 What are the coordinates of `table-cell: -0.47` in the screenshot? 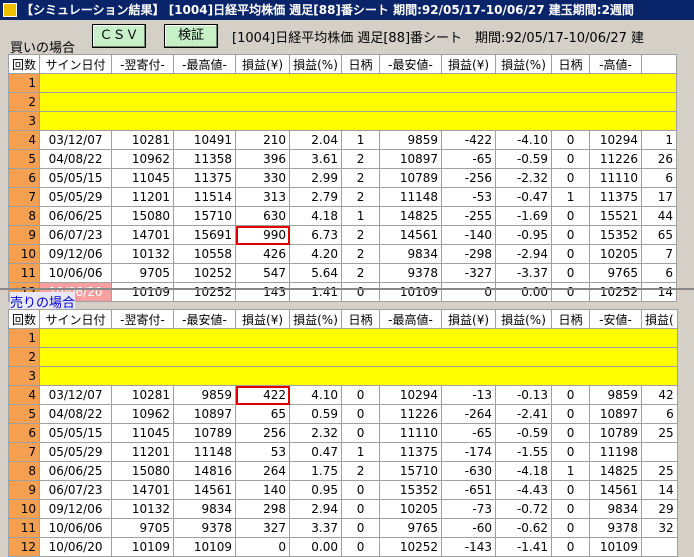 It's located at (524, 197).